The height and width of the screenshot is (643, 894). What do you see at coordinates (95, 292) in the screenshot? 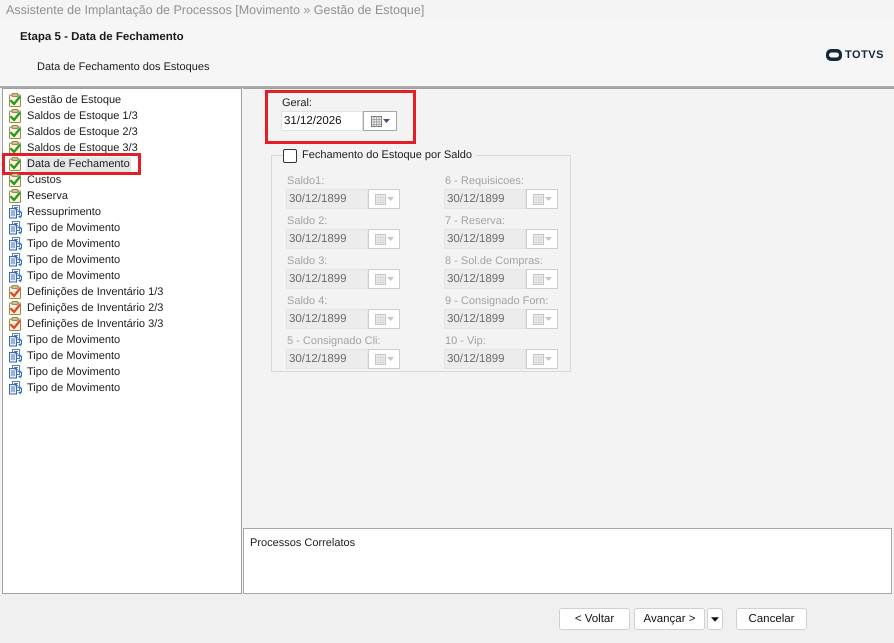
I see `tree-item: Definições de Inventário 1/3` at bounding box center [95, 292].